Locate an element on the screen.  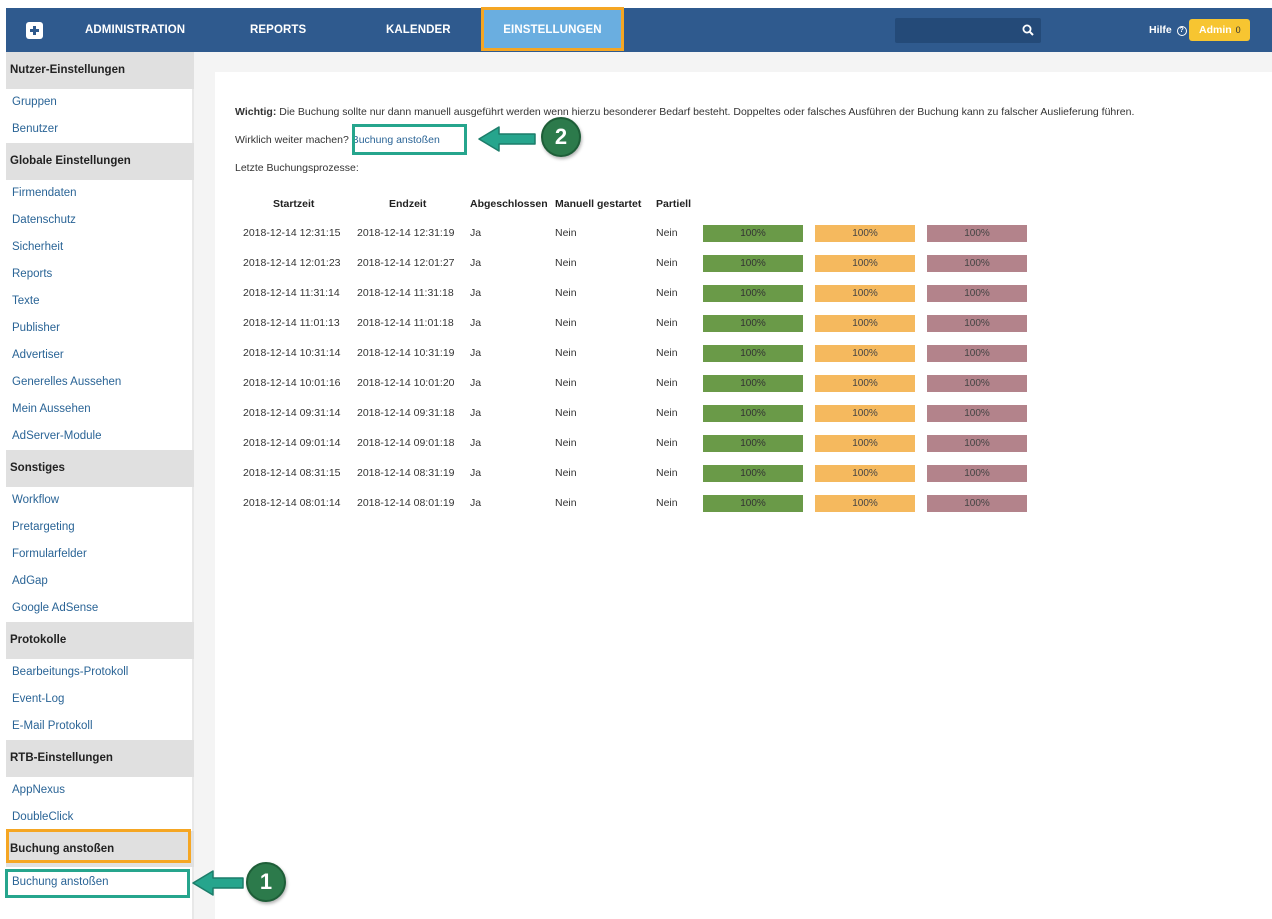
search-icon is located at coordinates (1028, 30).